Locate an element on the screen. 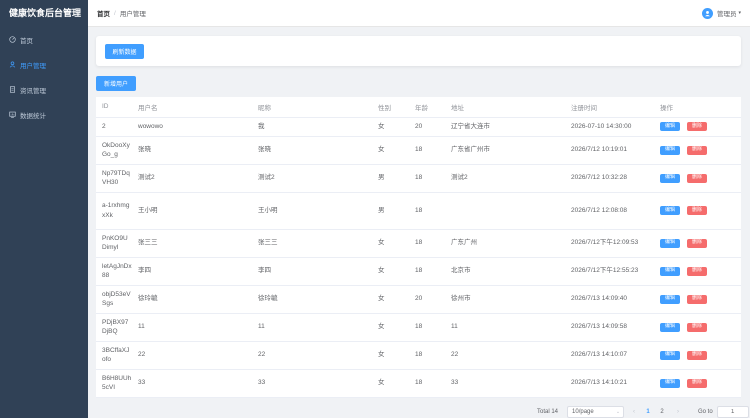 This screenshot has width=750, height=418. cell-age: 20 is located at coordinates (427, 299).